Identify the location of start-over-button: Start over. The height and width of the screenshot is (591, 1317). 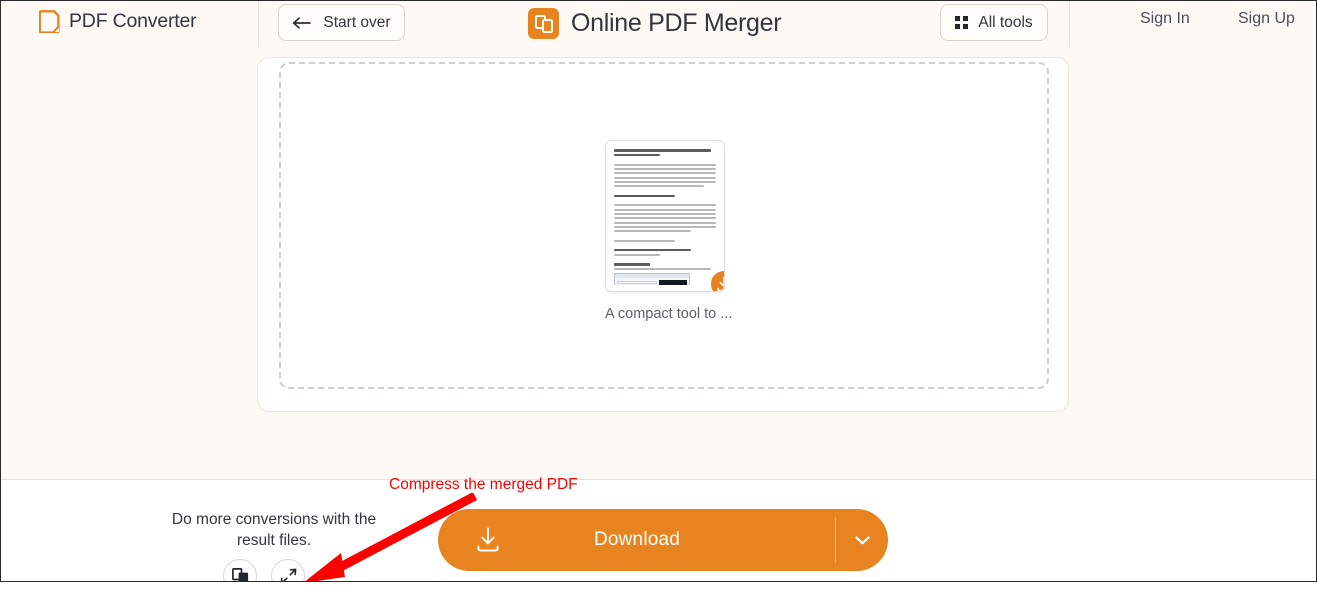
(341, 22).